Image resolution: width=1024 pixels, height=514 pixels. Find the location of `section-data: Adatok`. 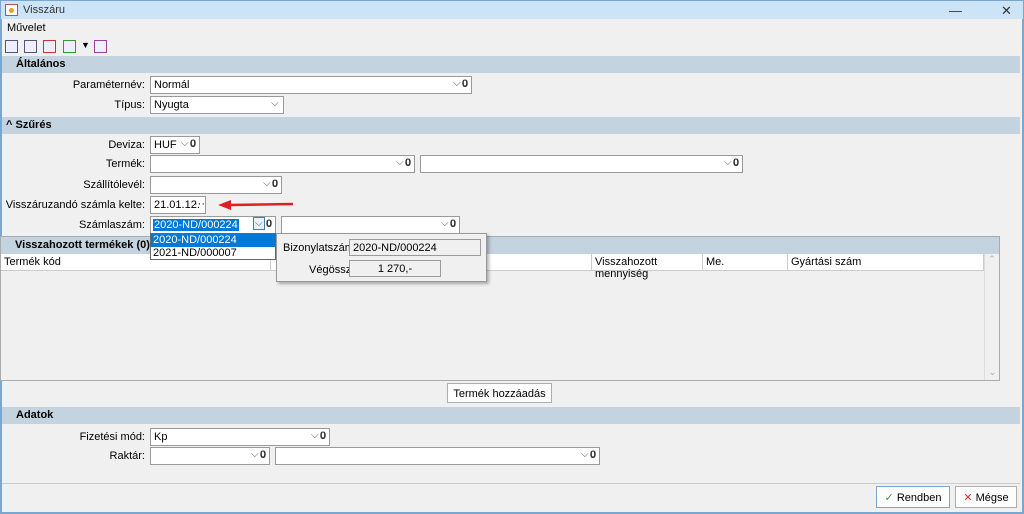

section-data: Adatok is located at coordinates (511, 415).